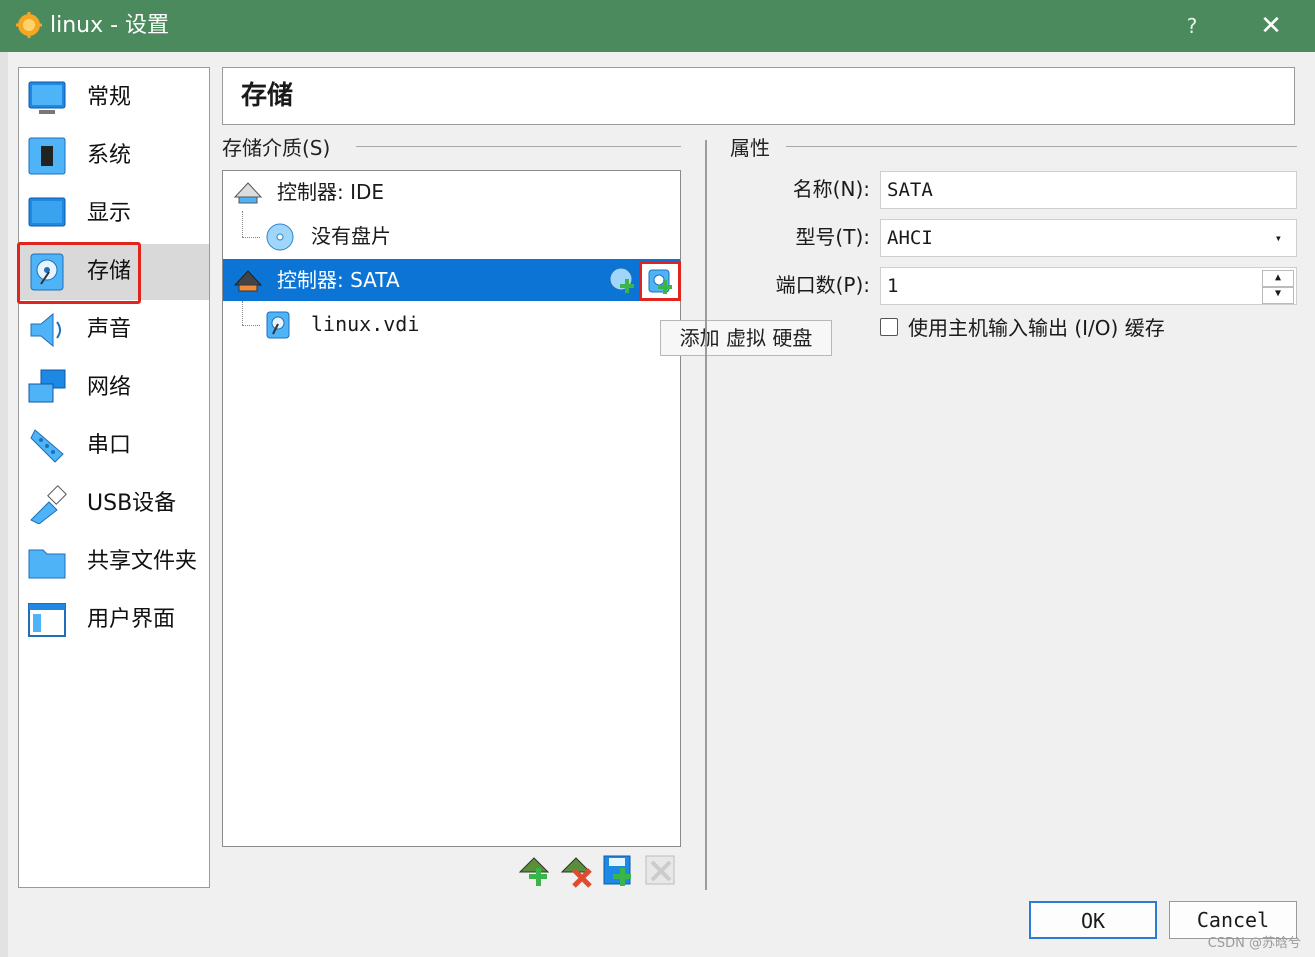  I want to click on sidebar-item-user-interface: 用户界面, so click(114, 620).